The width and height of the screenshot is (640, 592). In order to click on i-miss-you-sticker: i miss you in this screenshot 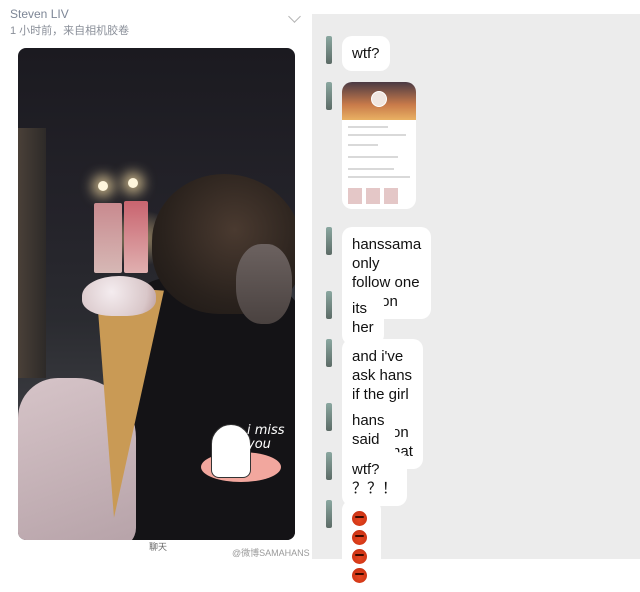, I will do `click(246, 456)`.